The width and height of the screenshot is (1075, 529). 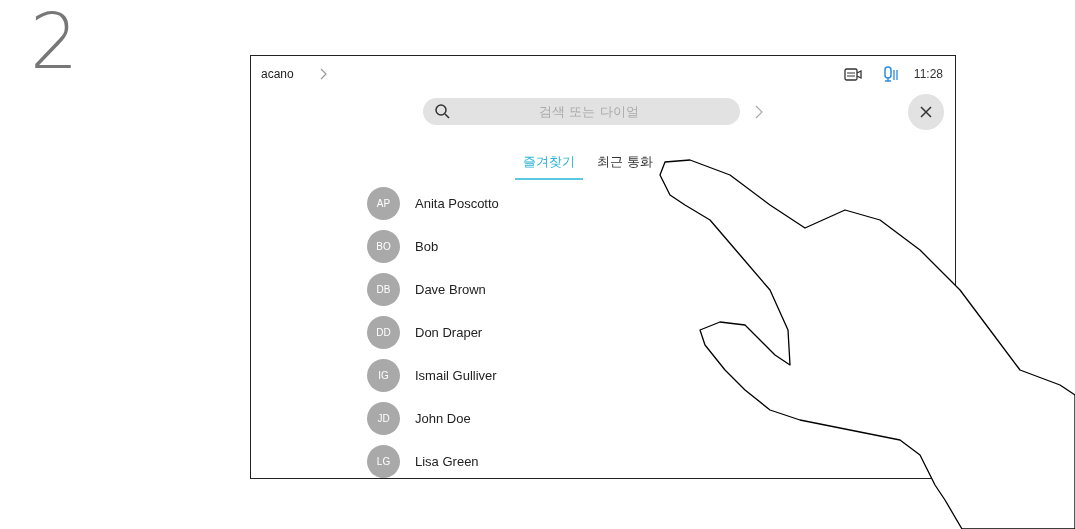 What do you see at coordinates (449, 332) in the screenshot?
I see `contact-name: Don Draper` at bounding box center [449, 332].